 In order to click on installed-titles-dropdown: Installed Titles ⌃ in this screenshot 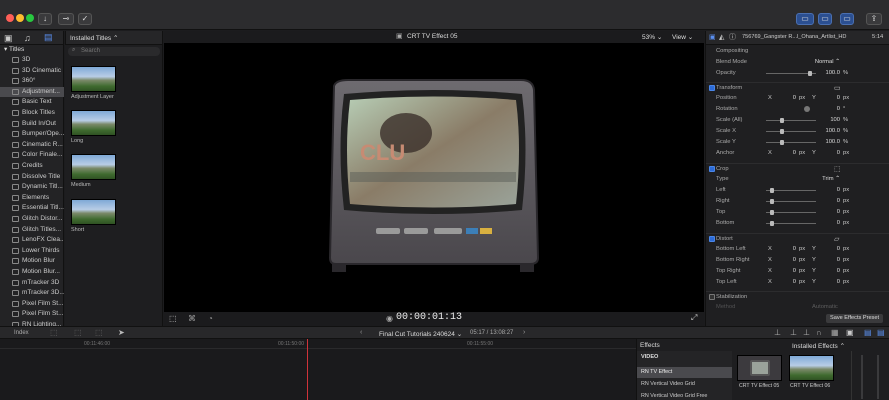, I will do `click(94, 38)`.